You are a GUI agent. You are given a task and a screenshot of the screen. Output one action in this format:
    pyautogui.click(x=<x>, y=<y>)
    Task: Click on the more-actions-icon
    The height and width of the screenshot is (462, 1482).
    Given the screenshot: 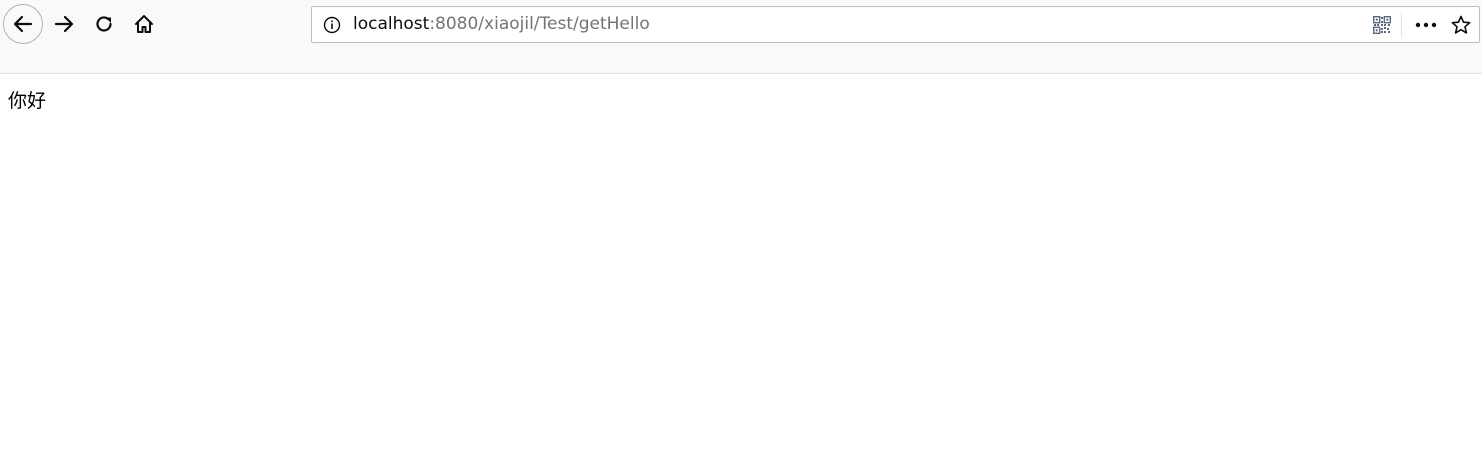 What is the action you would take?
    pyautogui.click(x=1426, y=25)
    